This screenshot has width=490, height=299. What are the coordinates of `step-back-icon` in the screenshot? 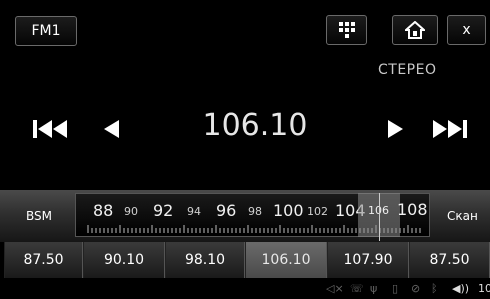 It's located at (113, 129).